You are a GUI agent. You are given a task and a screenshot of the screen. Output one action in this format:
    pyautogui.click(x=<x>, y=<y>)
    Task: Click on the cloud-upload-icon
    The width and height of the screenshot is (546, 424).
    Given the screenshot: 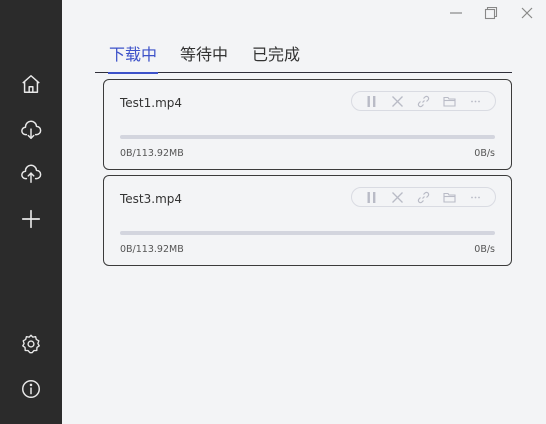 What is the action you would take?
    pyautogui.click(x=31, y=173)
    